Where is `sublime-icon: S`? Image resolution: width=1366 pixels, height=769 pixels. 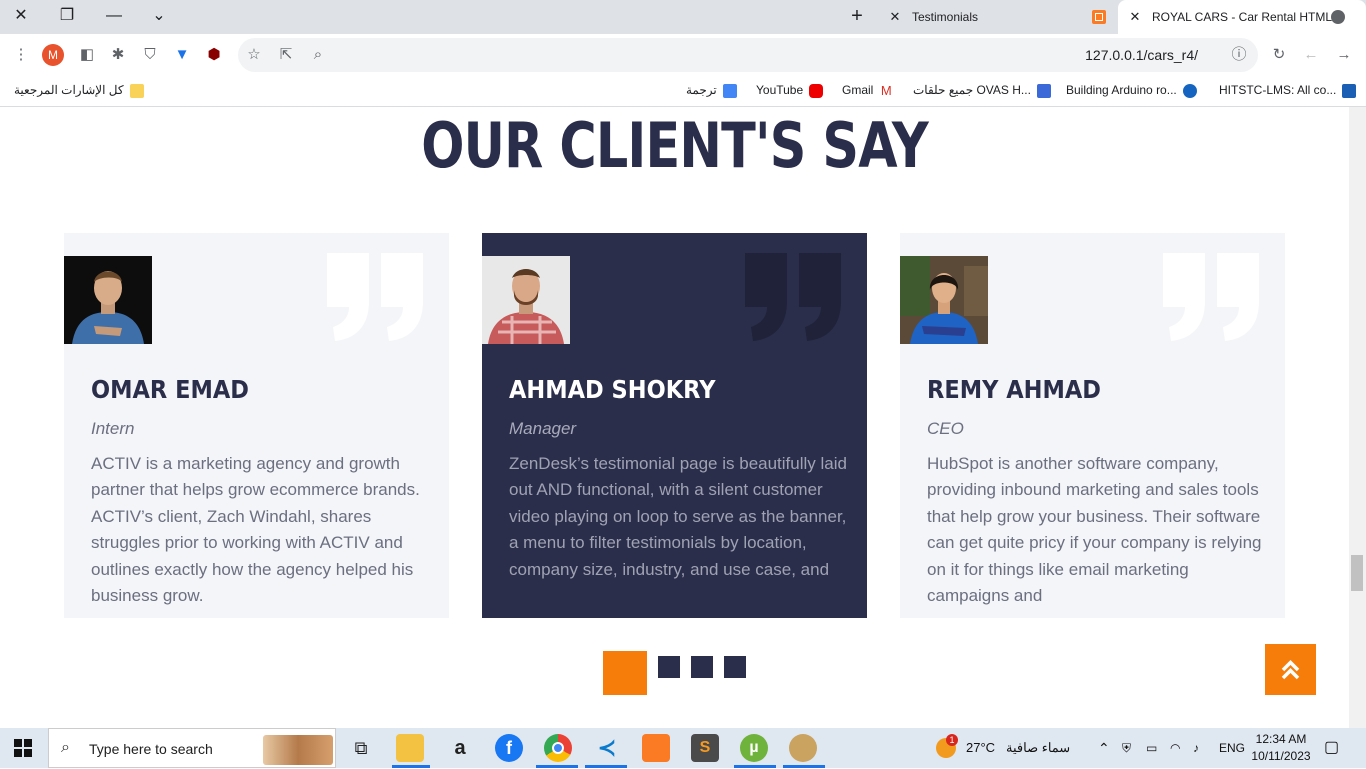 sublime-icon: S is located at coordinates (705, 748).